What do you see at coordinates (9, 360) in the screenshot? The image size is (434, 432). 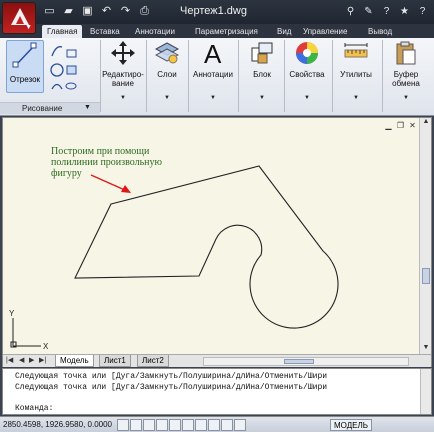 I see `tab-first-icon: |◀` at bounding box center [9, 360].